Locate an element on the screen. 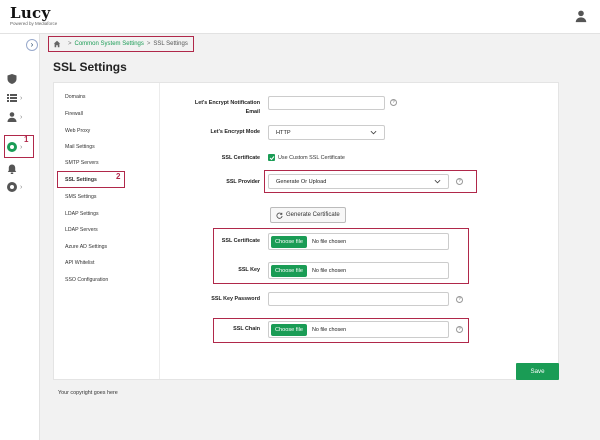 The height and width of the screenshot is (440, 600). le-email-label-line1: Let's Encrypt Notification is located at coordinates (227, 103).